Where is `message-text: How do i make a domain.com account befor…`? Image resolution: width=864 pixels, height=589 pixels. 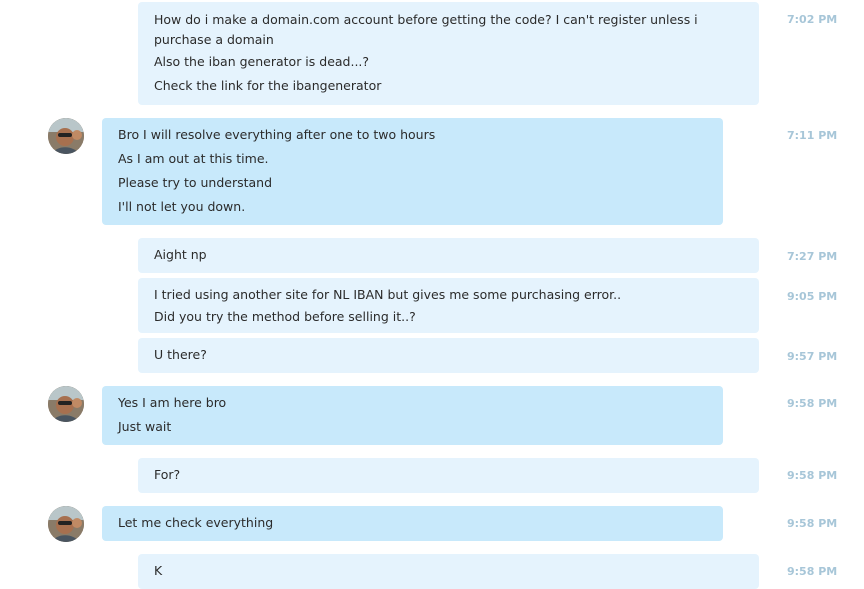
message-text: How do i make a domain.com account befor… is located at coordinates (426, 29).